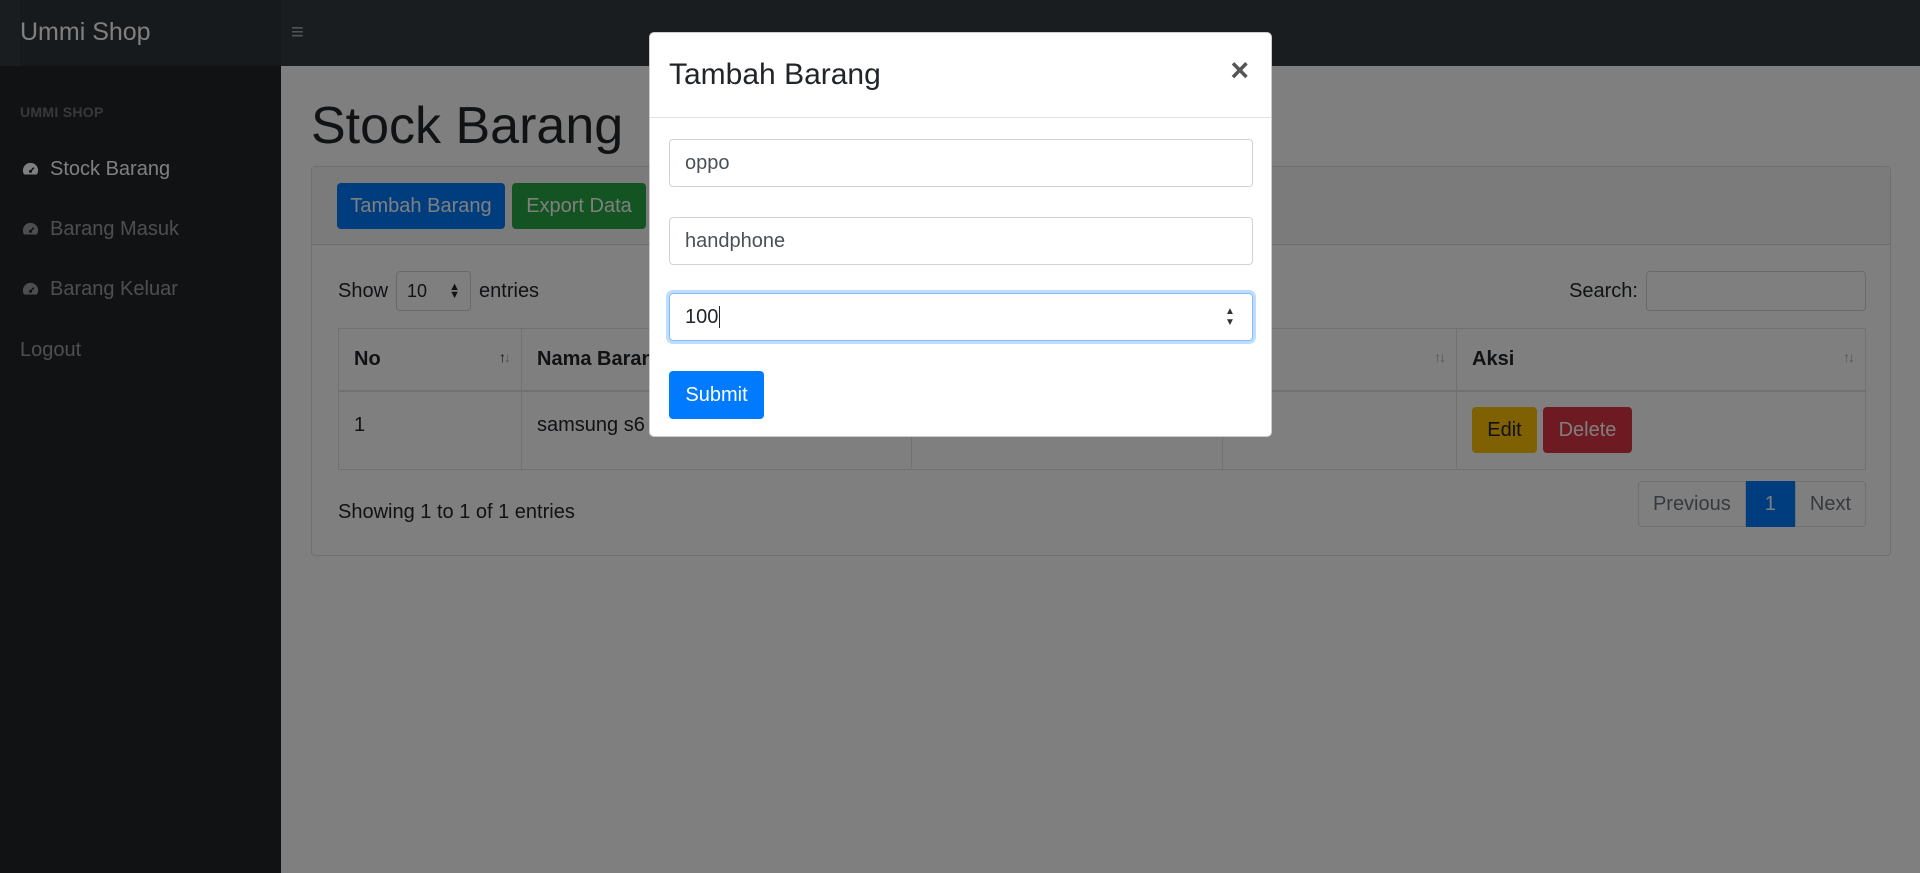 This screenshot has width=1920, height=873. Describe the element at coordinates (735, 240) in the screenshot. I see `item-description-value: handphone` at that location.